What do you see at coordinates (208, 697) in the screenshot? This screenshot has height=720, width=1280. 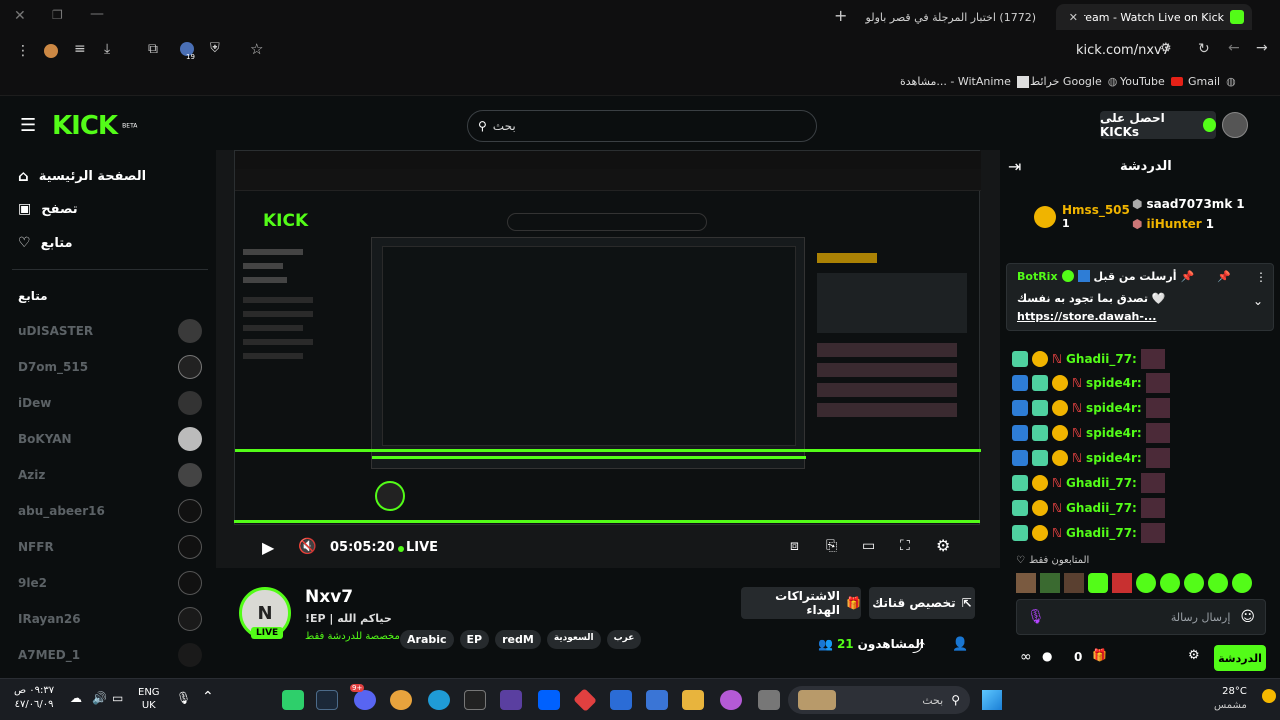 I see `chevron-up-icon: ⌃` at bounding box center [208, 697].